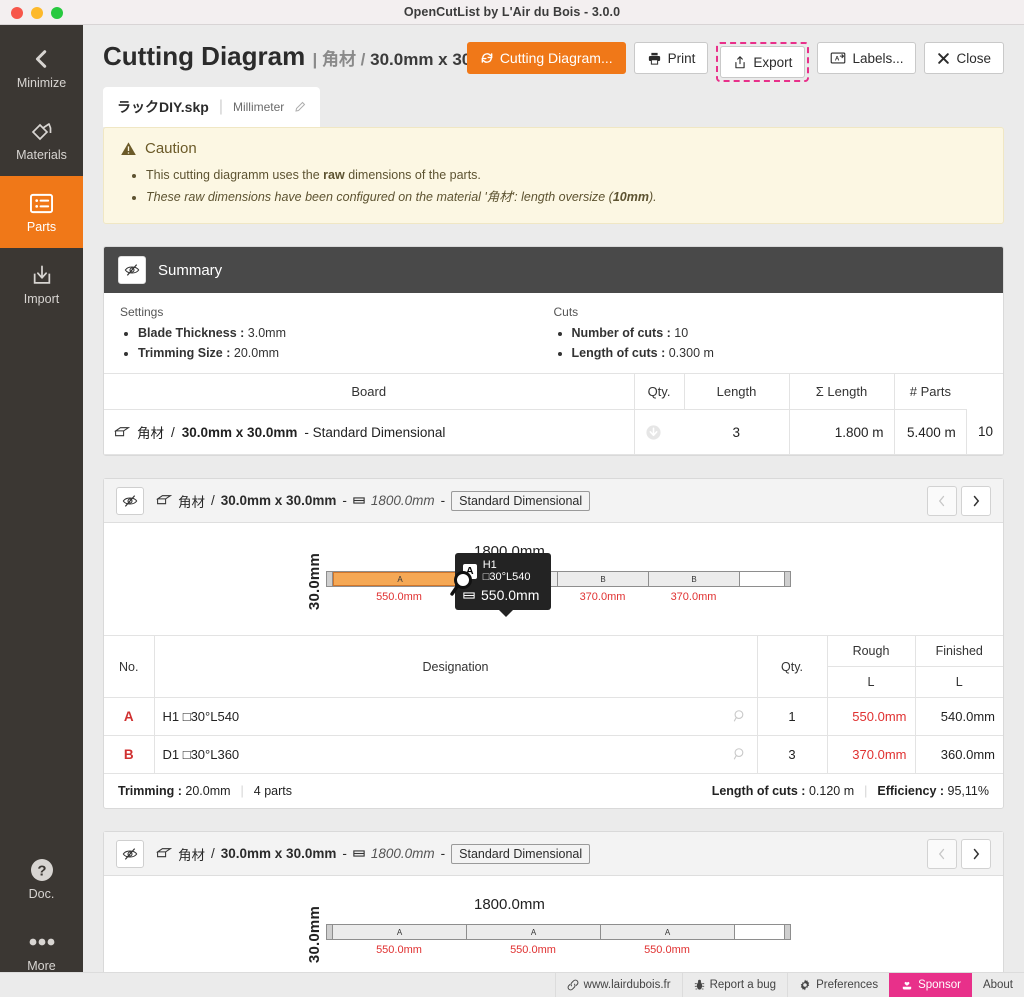 The width and height of the screenshot is (1024, 997). What do you see at coordinates (734, 985) in the screenshot?
I see `footer-item-report-bug: Report a bug` at bounding box center [734, 985].